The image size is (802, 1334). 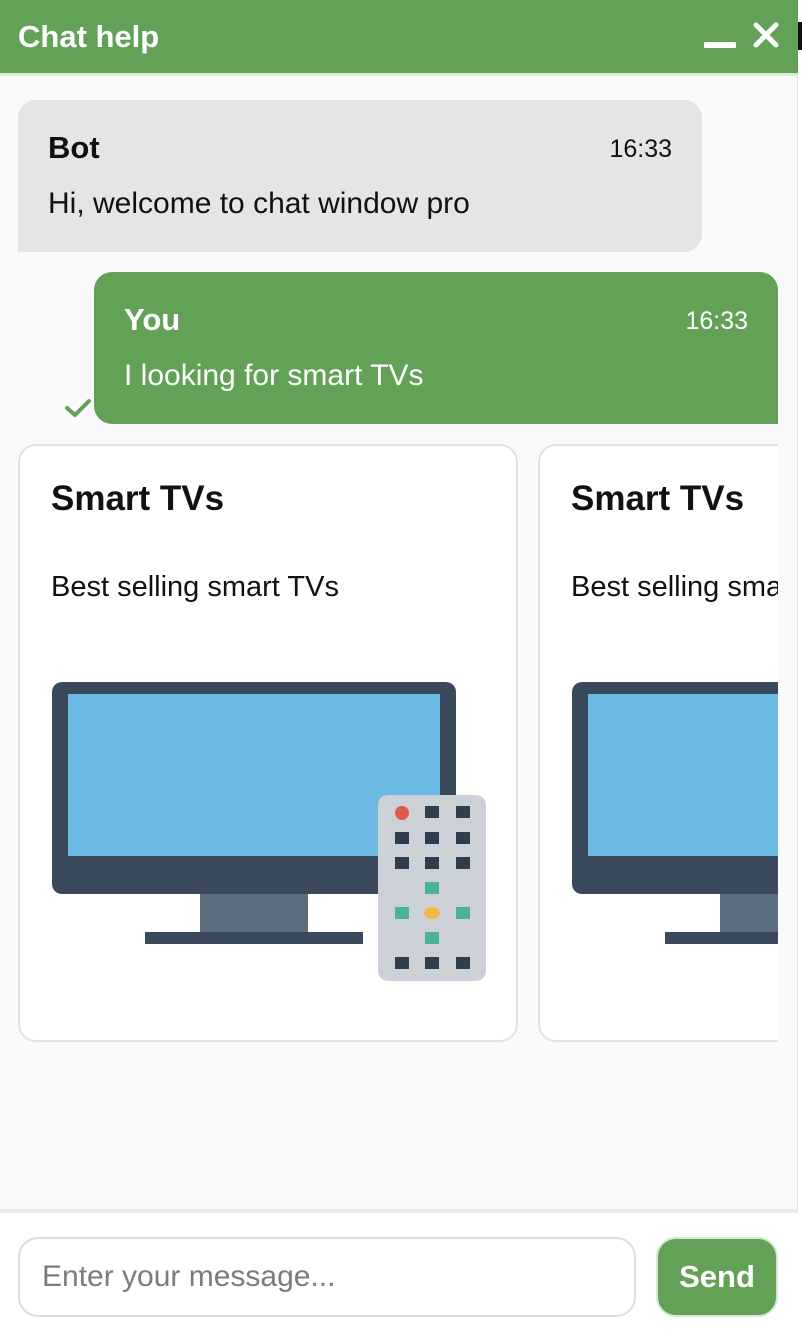 I want to click on close-icon, so click(x=766, y=35).